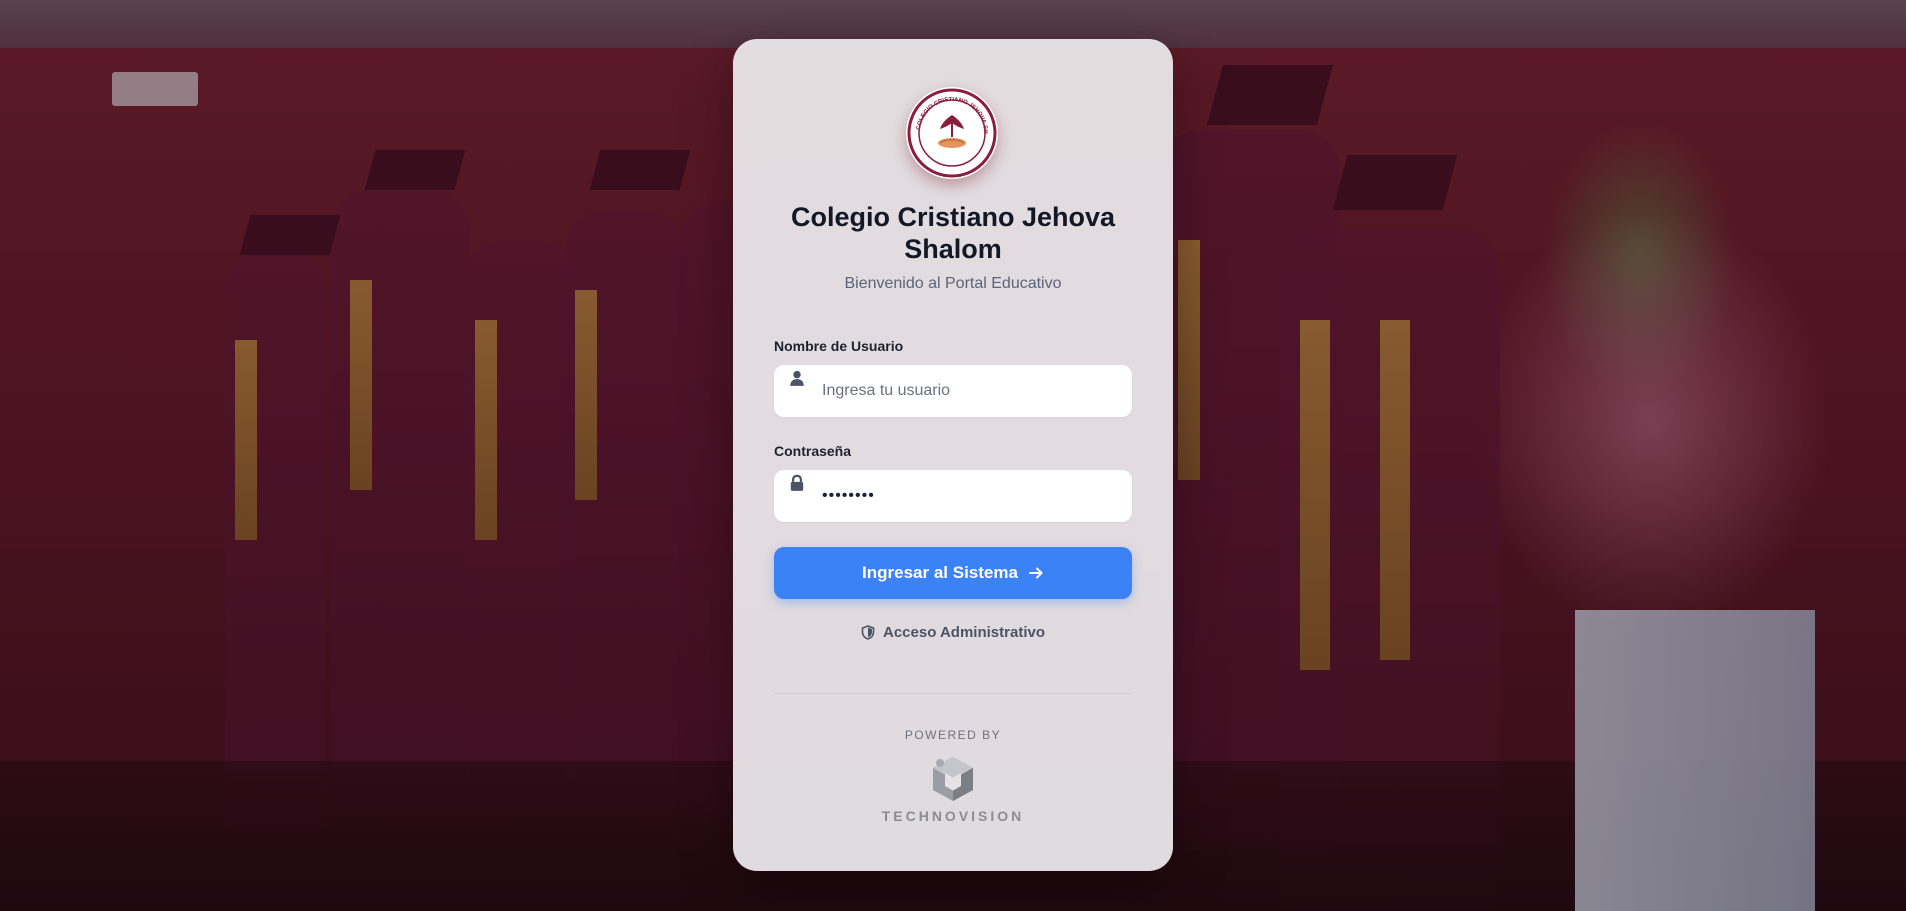  I want to click on school-seal-icon: COLEGIO CRISTIANO JEHOVA SHALOM, so click(951, 132).